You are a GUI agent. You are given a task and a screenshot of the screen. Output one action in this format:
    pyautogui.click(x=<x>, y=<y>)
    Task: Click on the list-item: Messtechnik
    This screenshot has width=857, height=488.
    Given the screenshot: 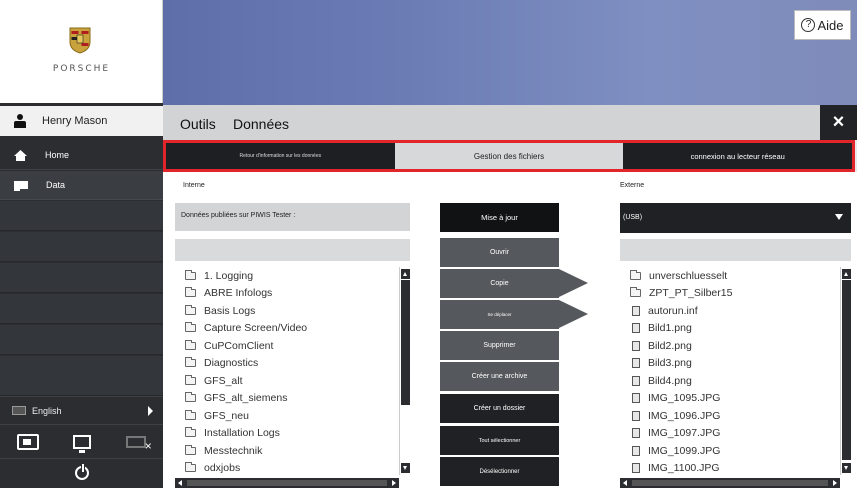 What is the action you would take?
    pyautogui.click(x=297, y=451)
    